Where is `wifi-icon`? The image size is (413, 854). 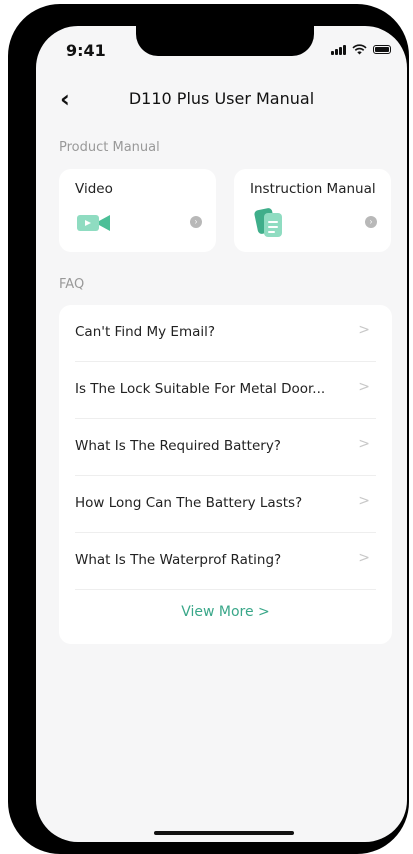 wifi-icon is located at coordinates (359, 49).